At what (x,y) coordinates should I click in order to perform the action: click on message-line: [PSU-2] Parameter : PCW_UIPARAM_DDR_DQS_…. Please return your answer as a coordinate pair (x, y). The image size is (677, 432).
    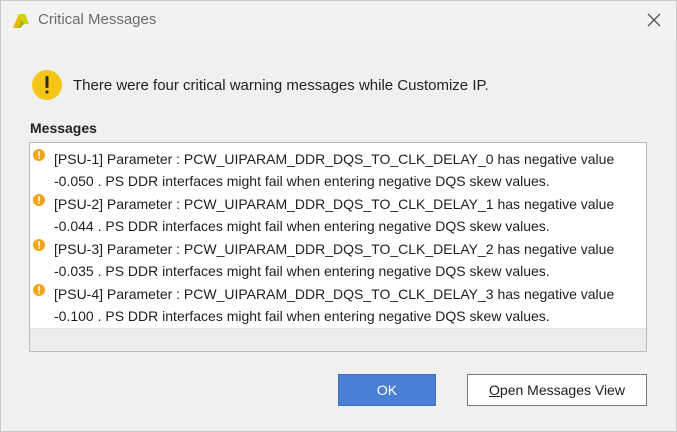
    Looking at the image, I should click on (334, 204).